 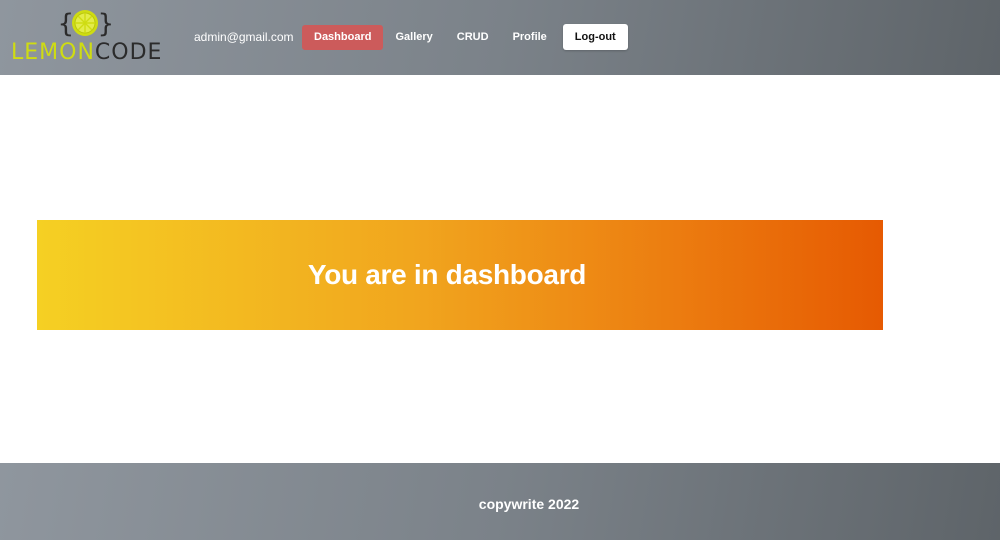 What do you see at coordinates (473, 37) in the screenshot?
I see `nav-crud: CRUD` at bounding box center [473, 37].